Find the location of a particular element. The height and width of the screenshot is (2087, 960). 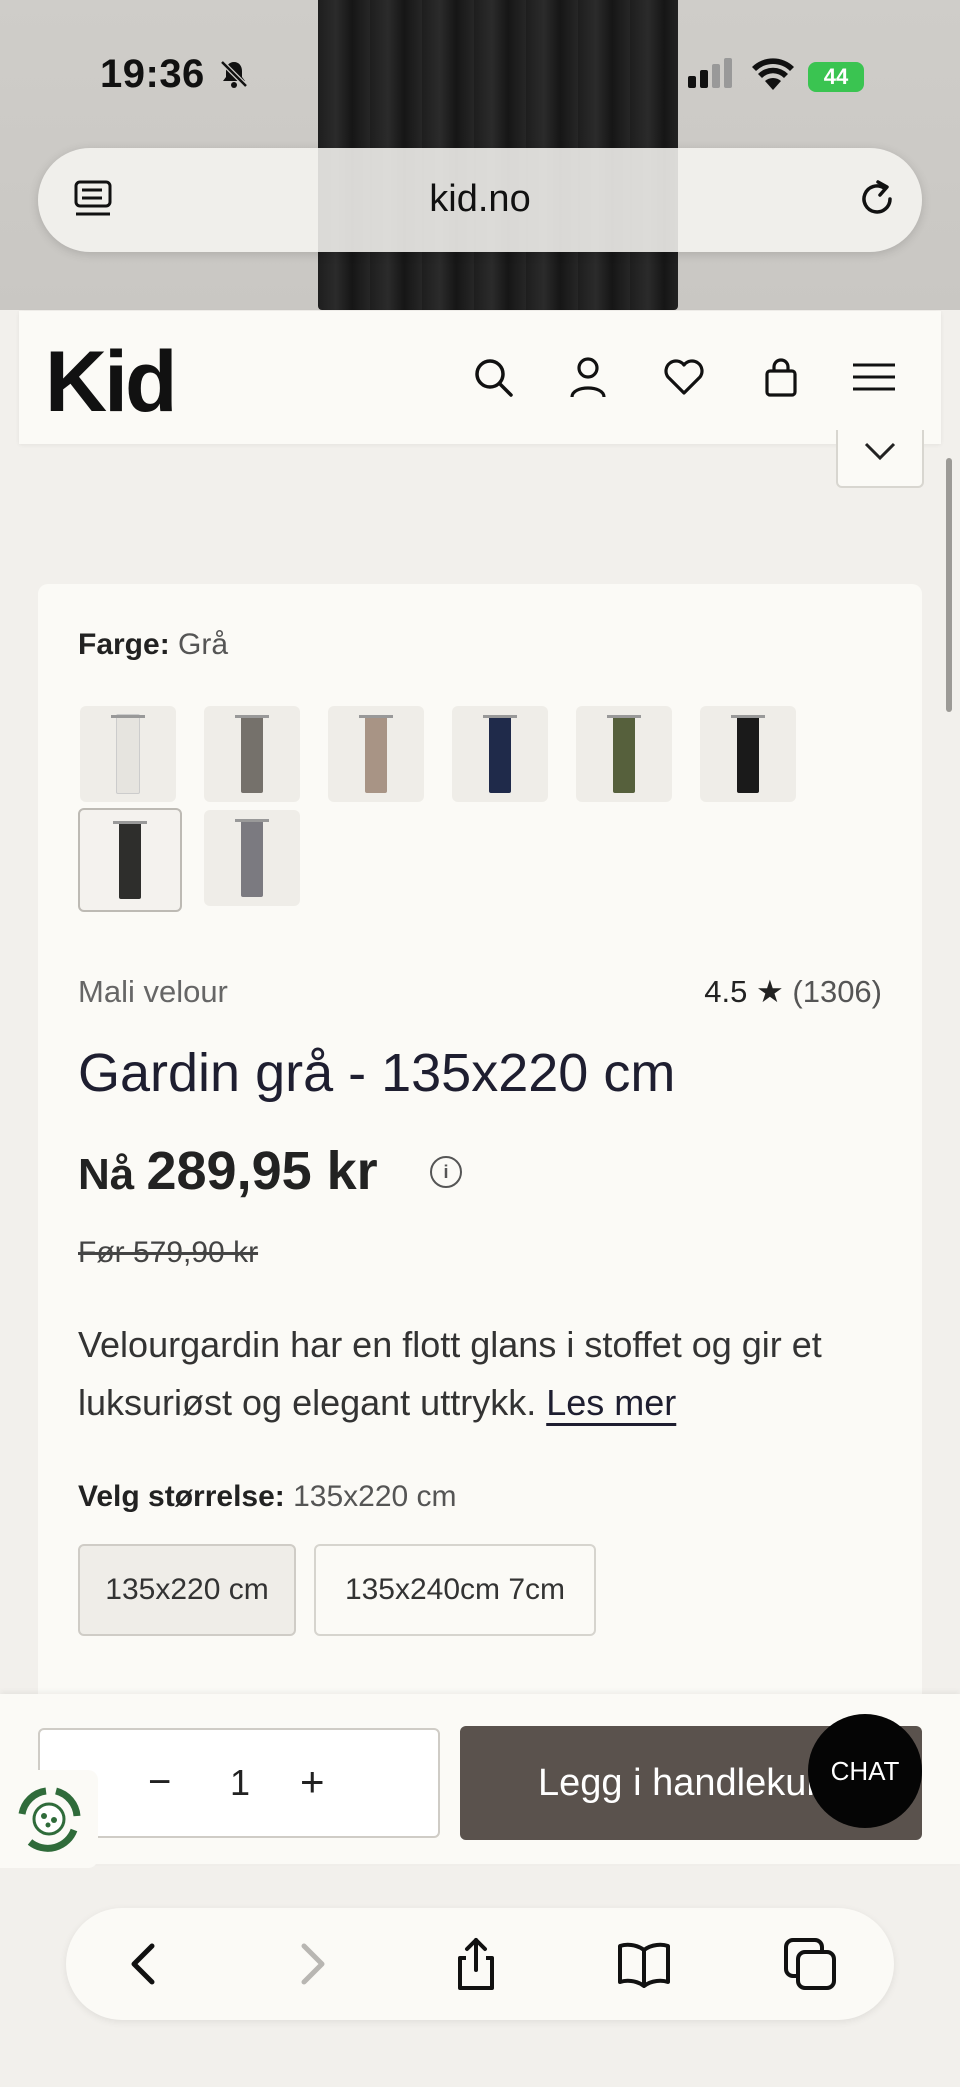

color-value: Grå is located at coordinates (203, 644).